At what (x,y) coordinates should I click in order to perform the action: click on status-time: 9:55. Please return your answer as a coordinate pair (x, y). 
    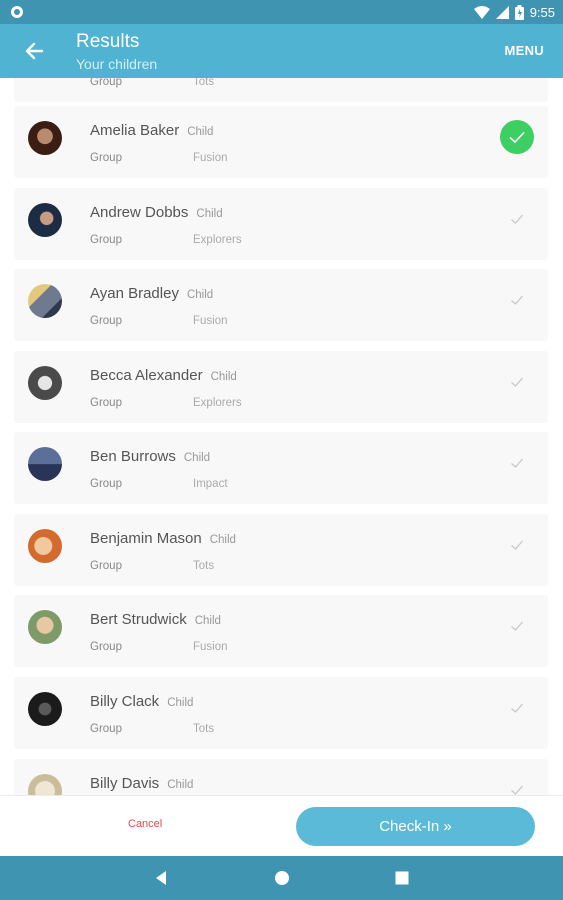
    Looking at the image, I should click on (542, 12).